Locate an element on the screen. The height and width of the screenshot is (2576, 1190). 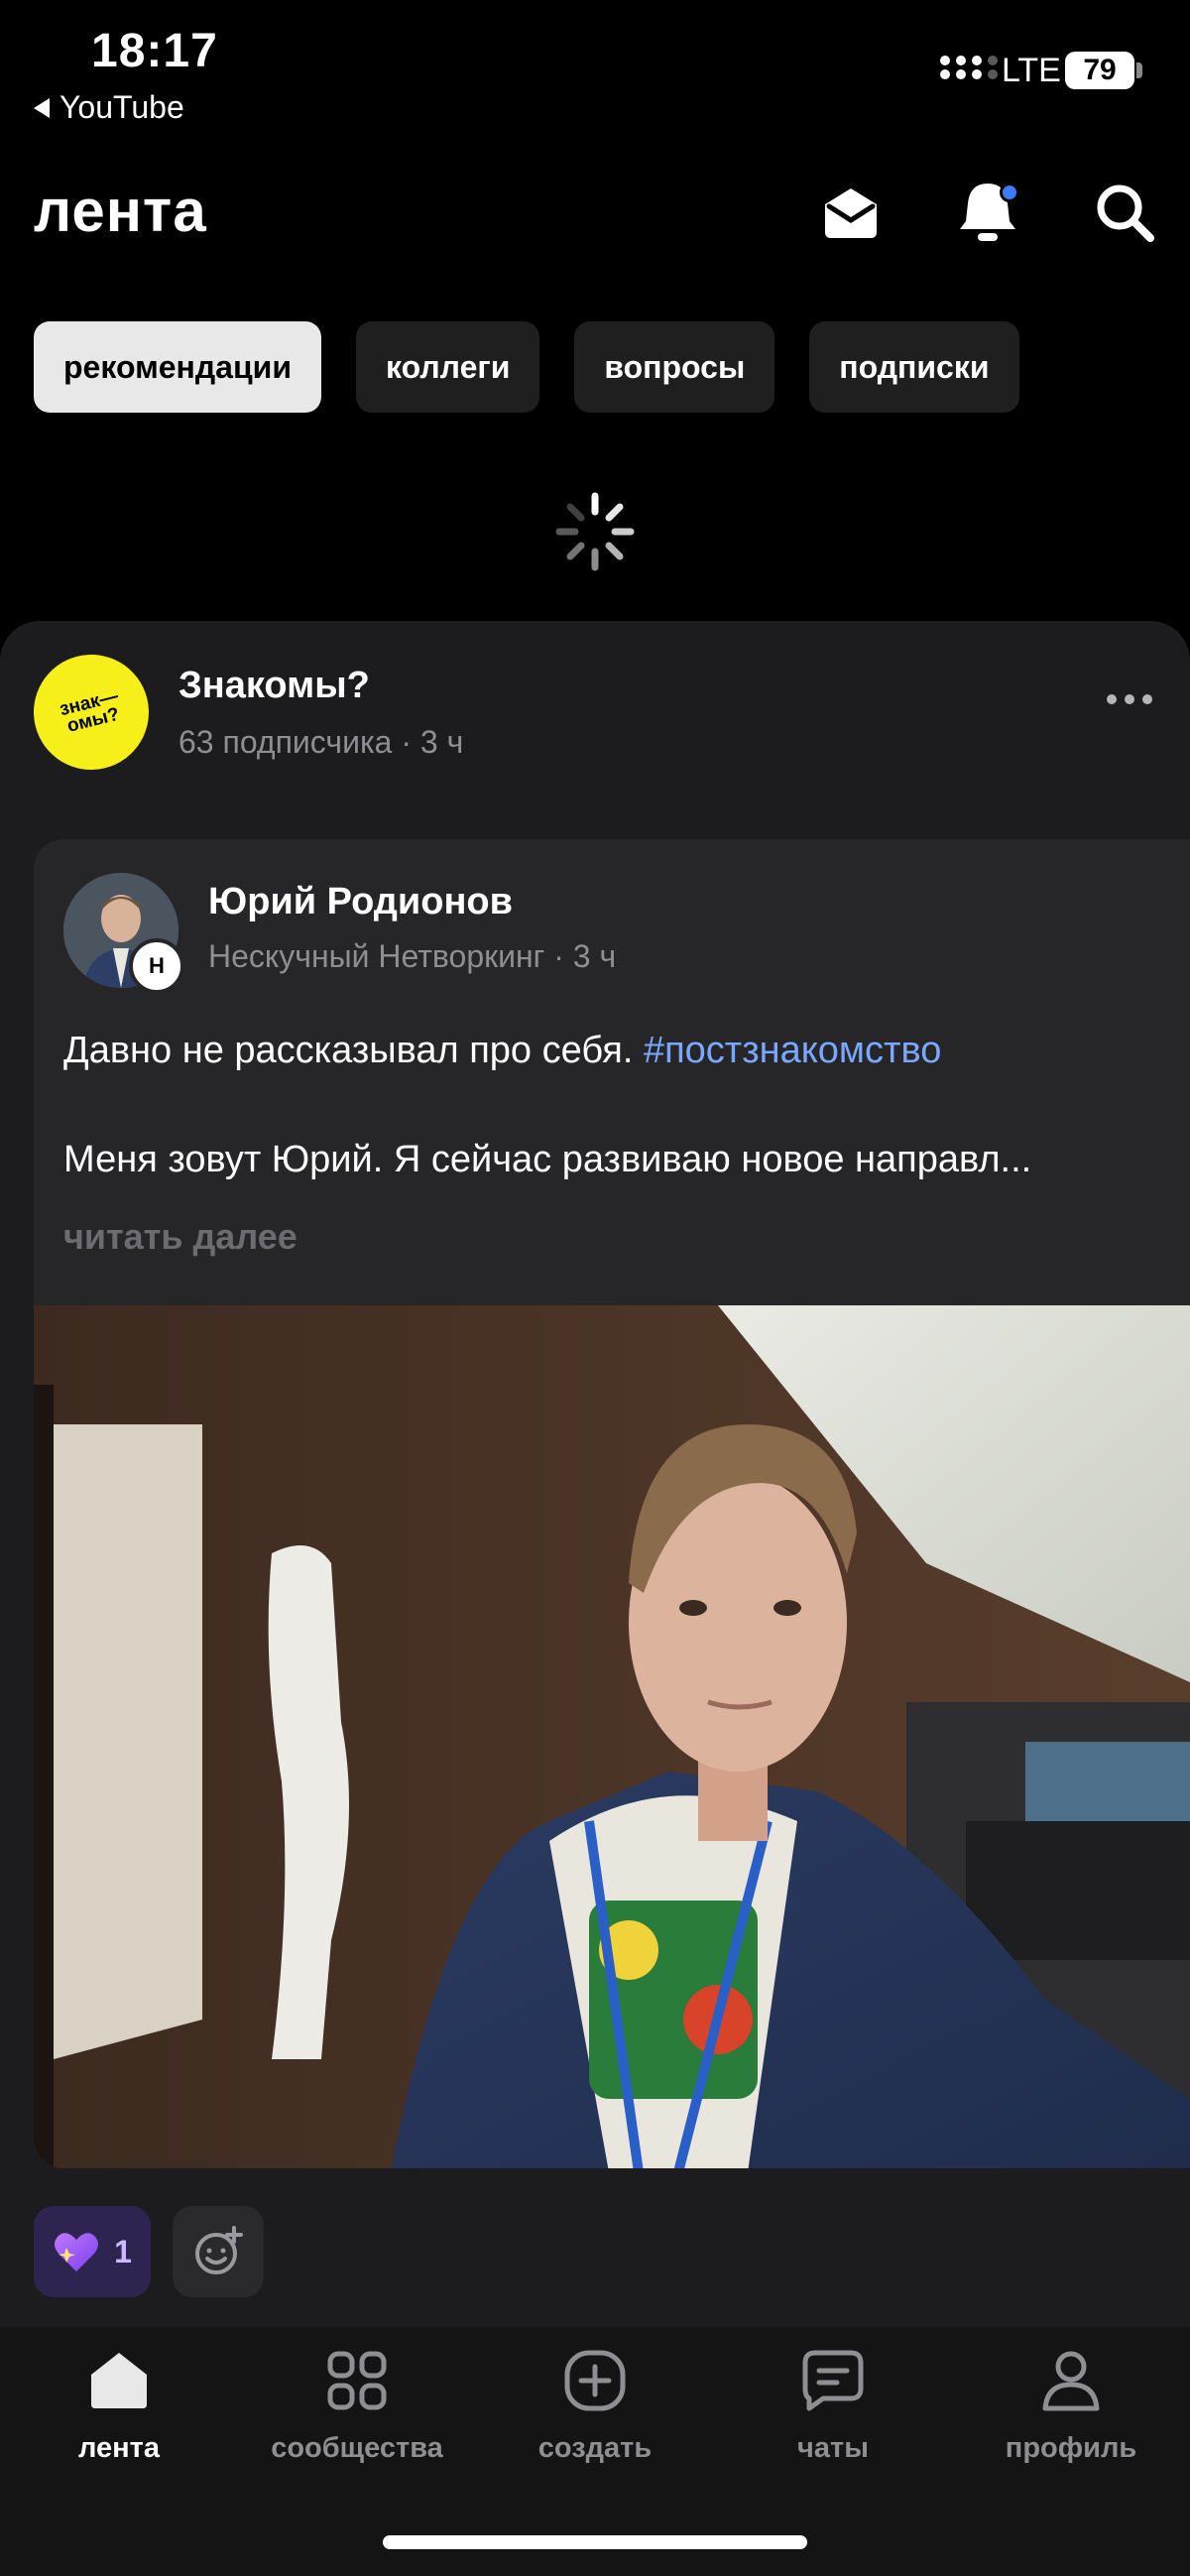
tab-questions: вопросы is located at coordinates (674, 367).